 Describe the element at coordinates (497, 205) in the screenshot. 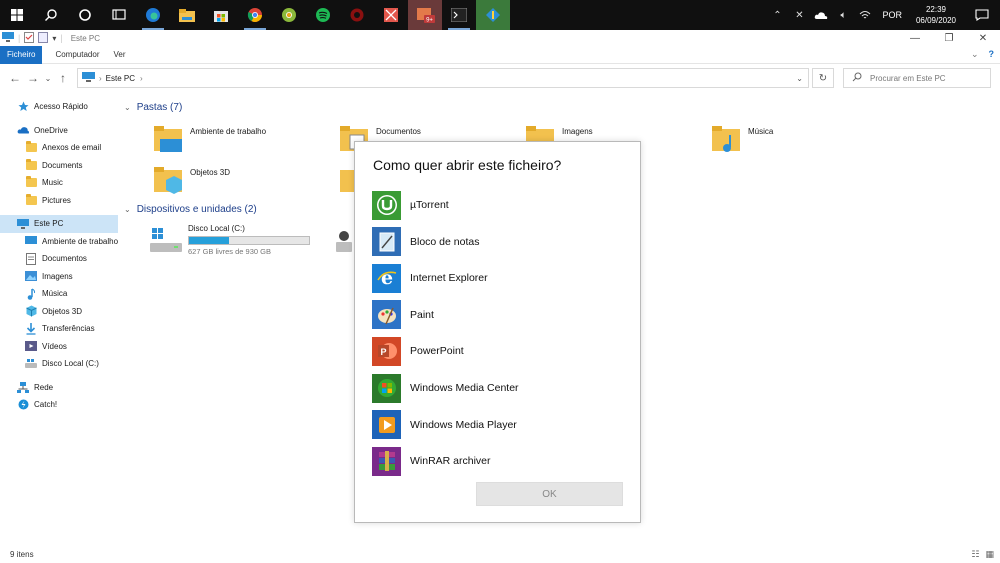

I see `app-option-torrent: µTorrent` at that location.